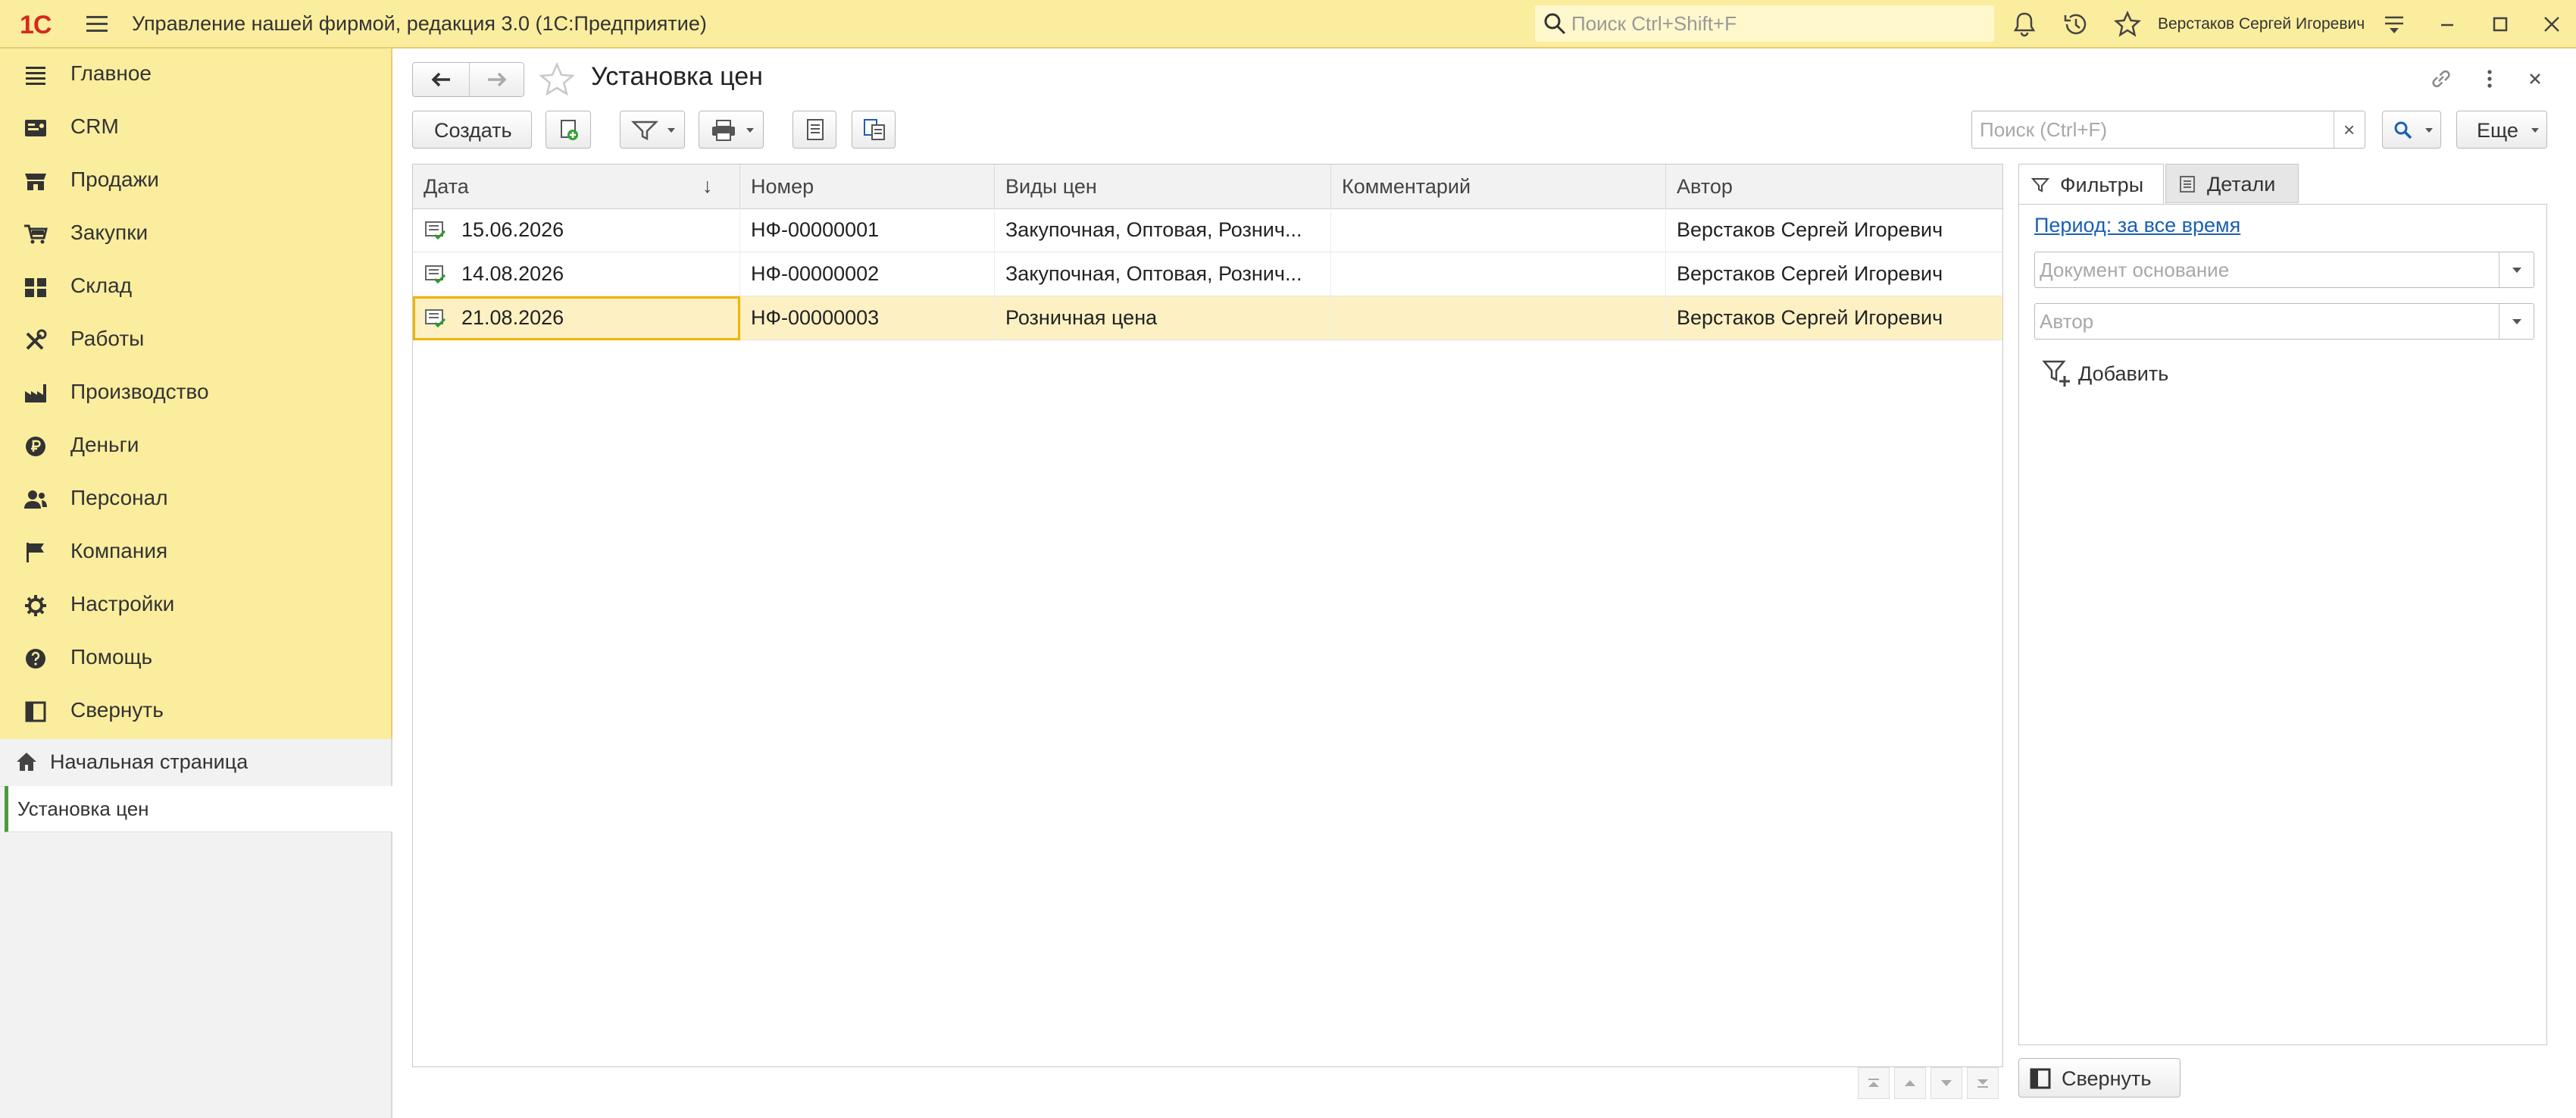  Describe the element at coordinates (816, 229) in the screenshot. I see `number-value: НФ-00000001` at that location.